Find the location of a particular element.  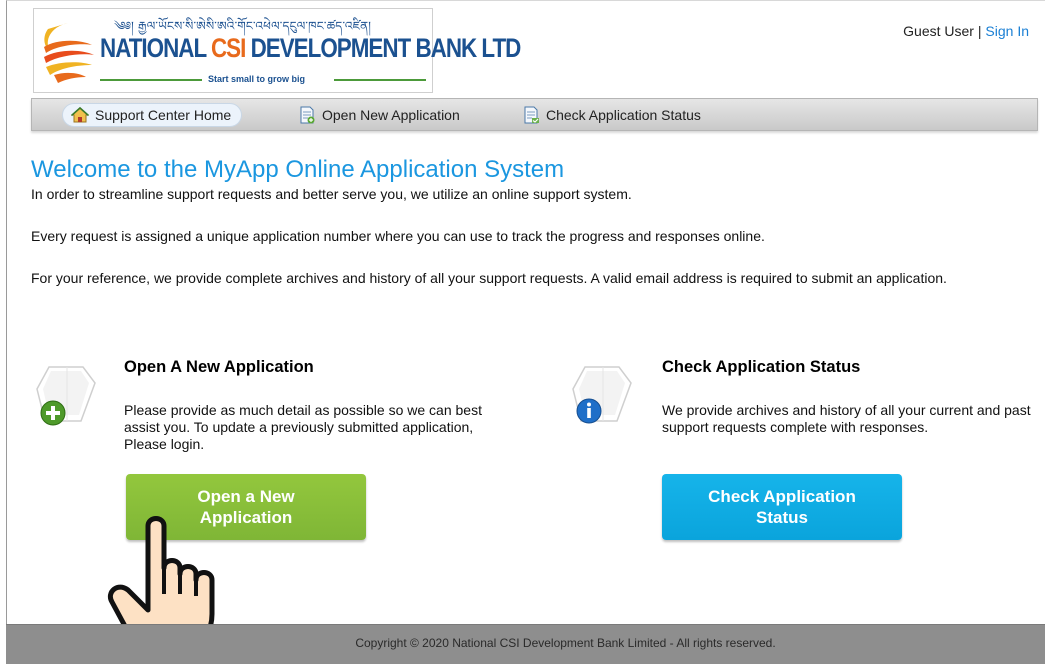

nav-label-check-status: Check Application Status is located at coordinates (623, 115).